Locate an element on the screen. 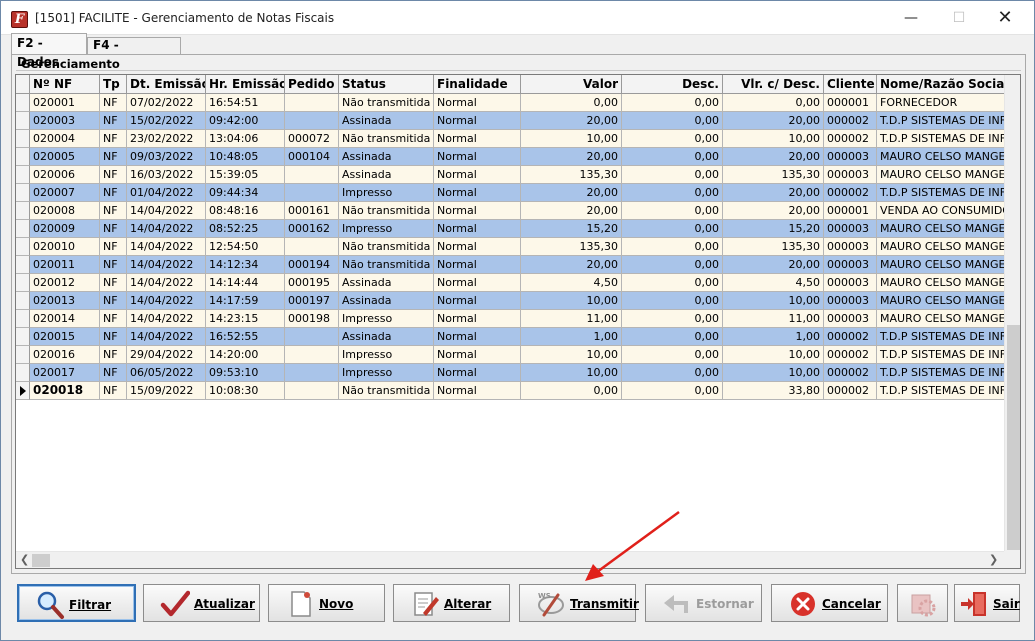 The image size is (1035, 641). table-cell: 01/04/2022 is located at coordinates (166, 193).